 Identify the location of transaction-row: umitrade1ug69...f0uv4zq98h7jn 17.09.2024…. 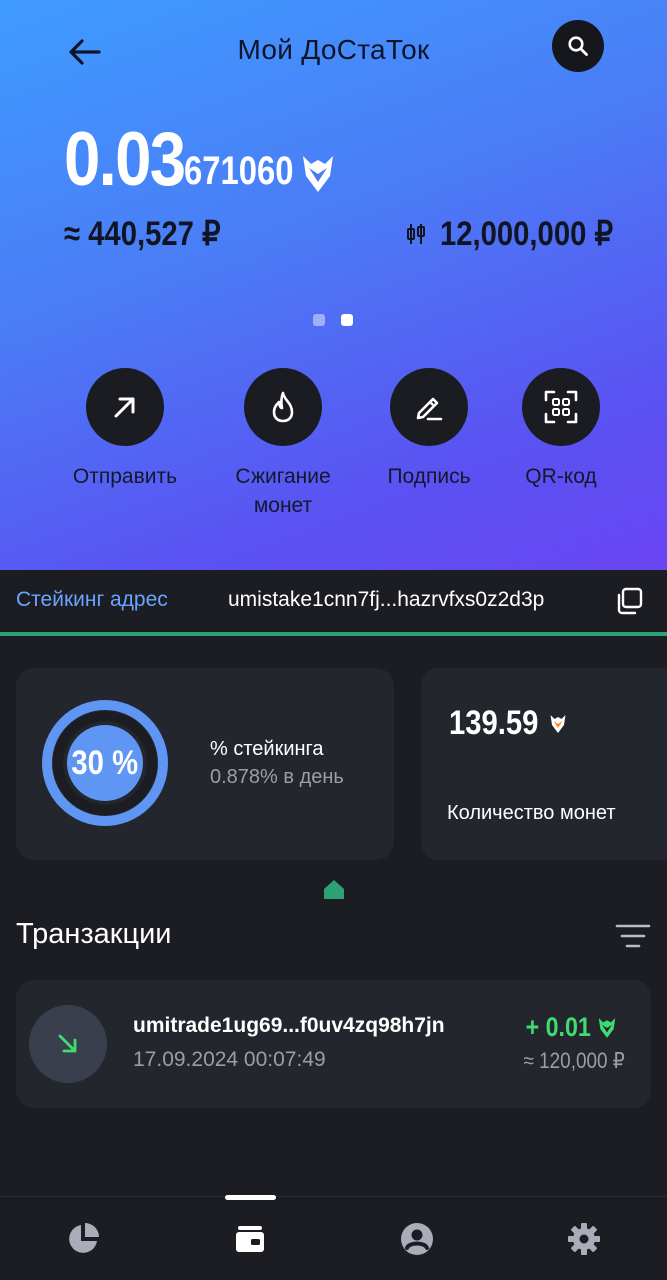
(333, 1044).